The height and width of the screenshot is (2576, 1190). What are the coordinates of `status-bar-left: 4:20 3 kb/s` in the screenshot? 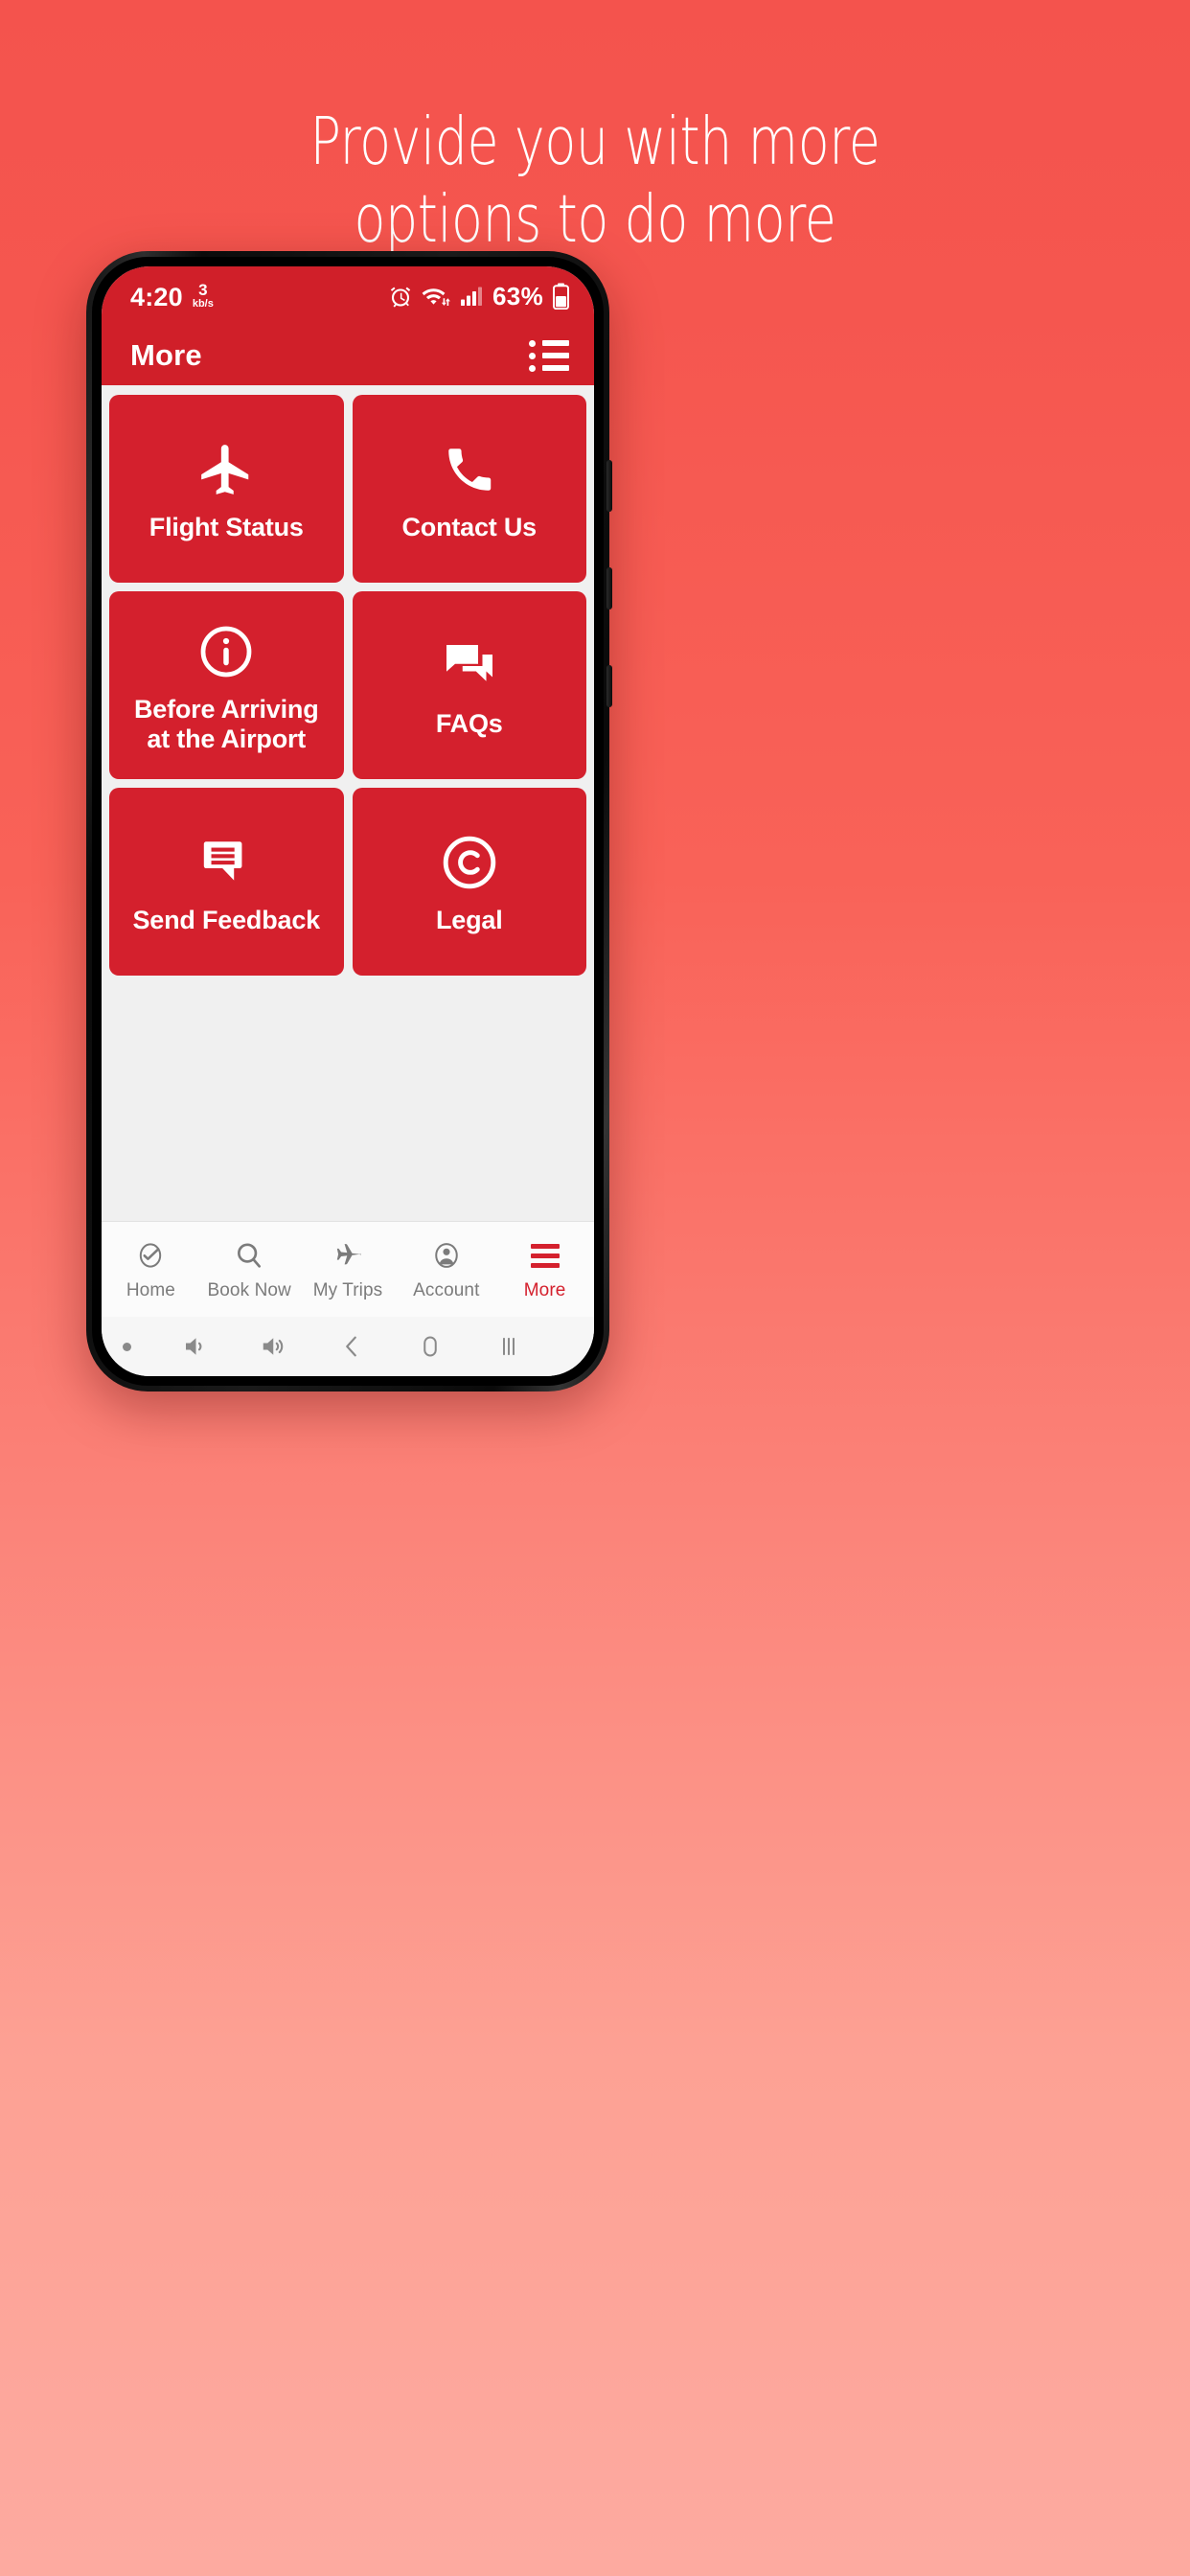 It's located at (172, 296).